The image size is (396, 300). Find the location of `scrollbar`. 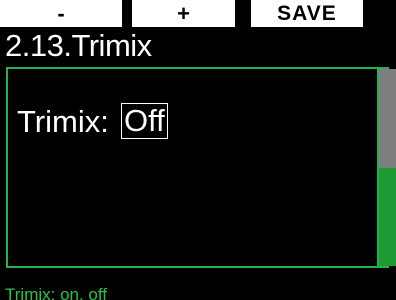

scrollbar is located at coordinates (386, 167).